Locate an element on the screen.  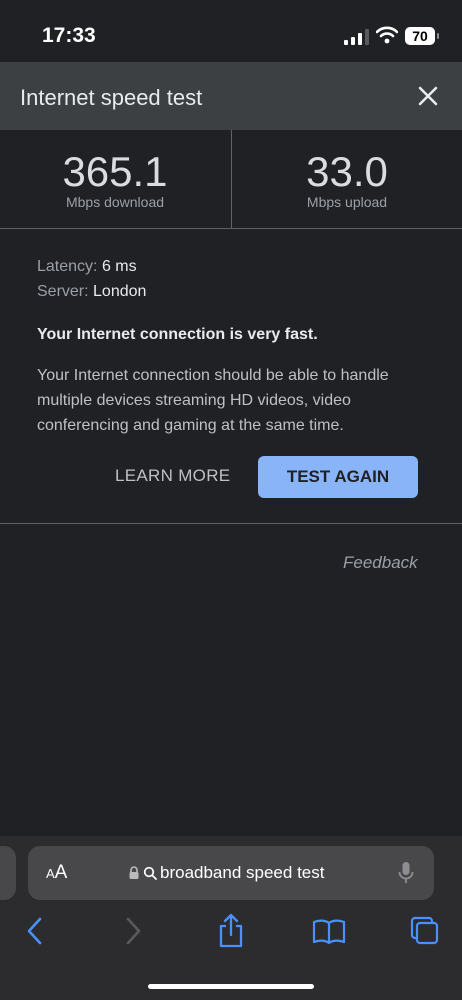
browser-toolbar is located at coordinates (231, 932).